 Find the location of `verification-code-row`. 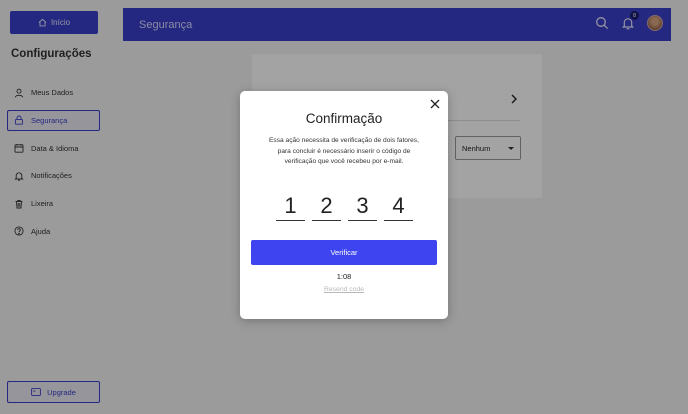

verification-code-row is located at coordinates (344, 206).